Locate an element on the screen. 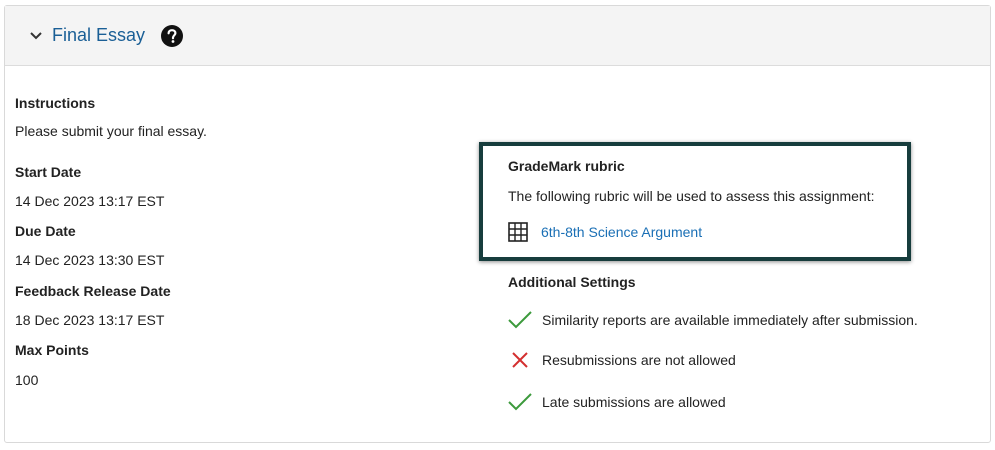  rubric-link: 6th-8th Science Argument is located at coordinates (621, 232).